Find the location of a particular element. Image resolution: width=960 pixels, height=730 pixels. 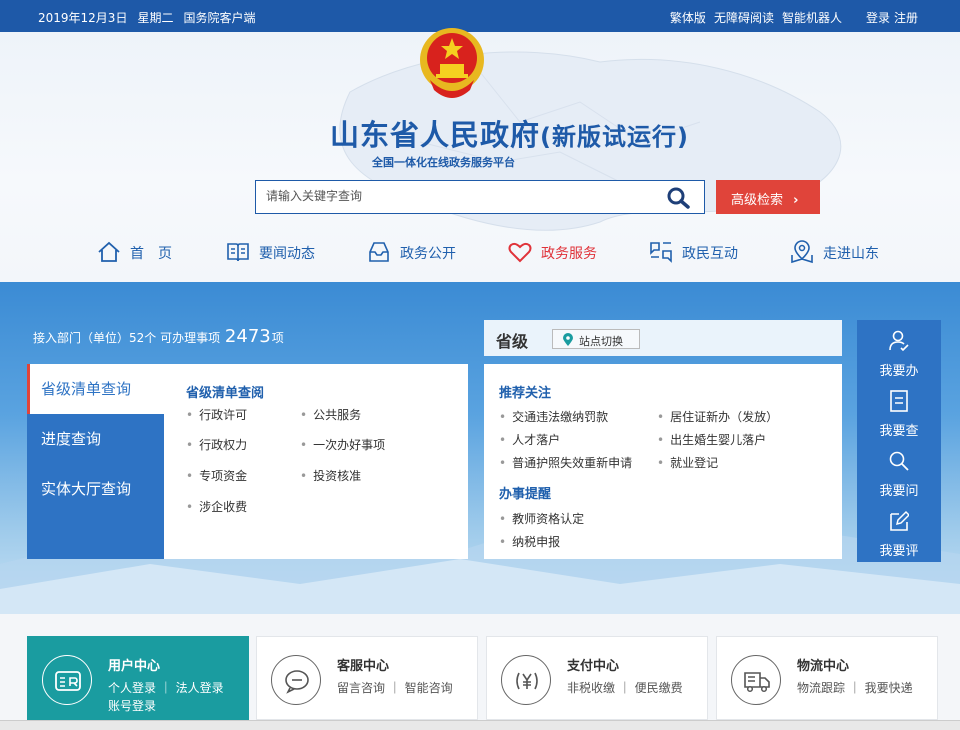

level-label: 省级 is located at coordinates (512, 341).